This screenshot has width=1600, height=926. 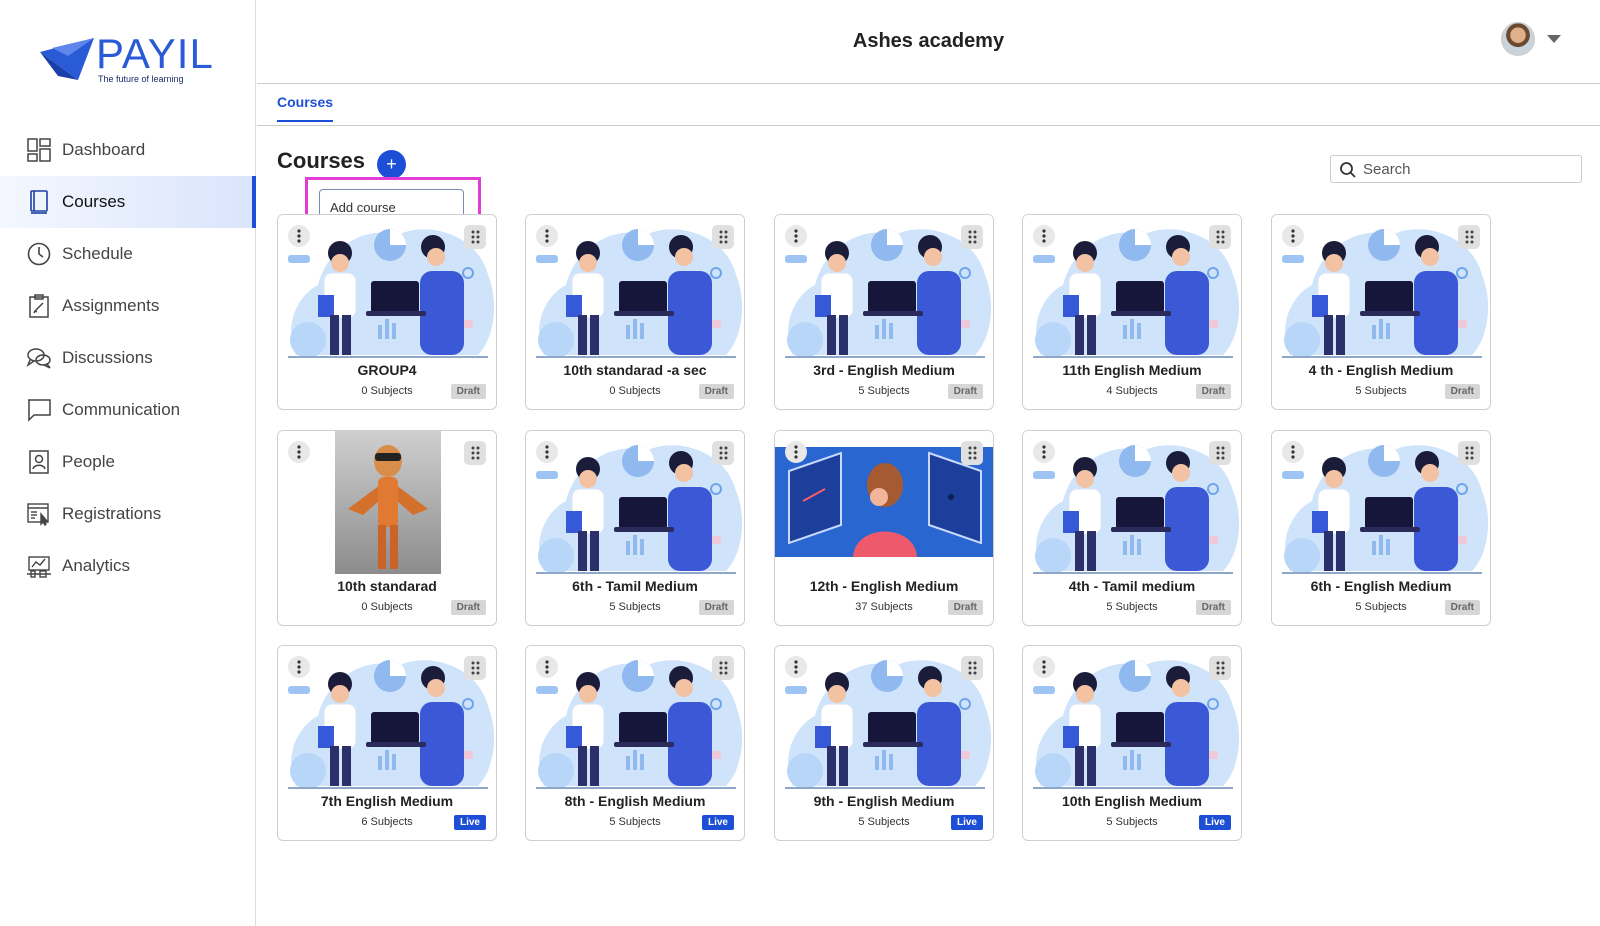 What do you see at coordinates (39, 410) in the screenshot?
I see `chat-icon` at bounding box center [39, 410].